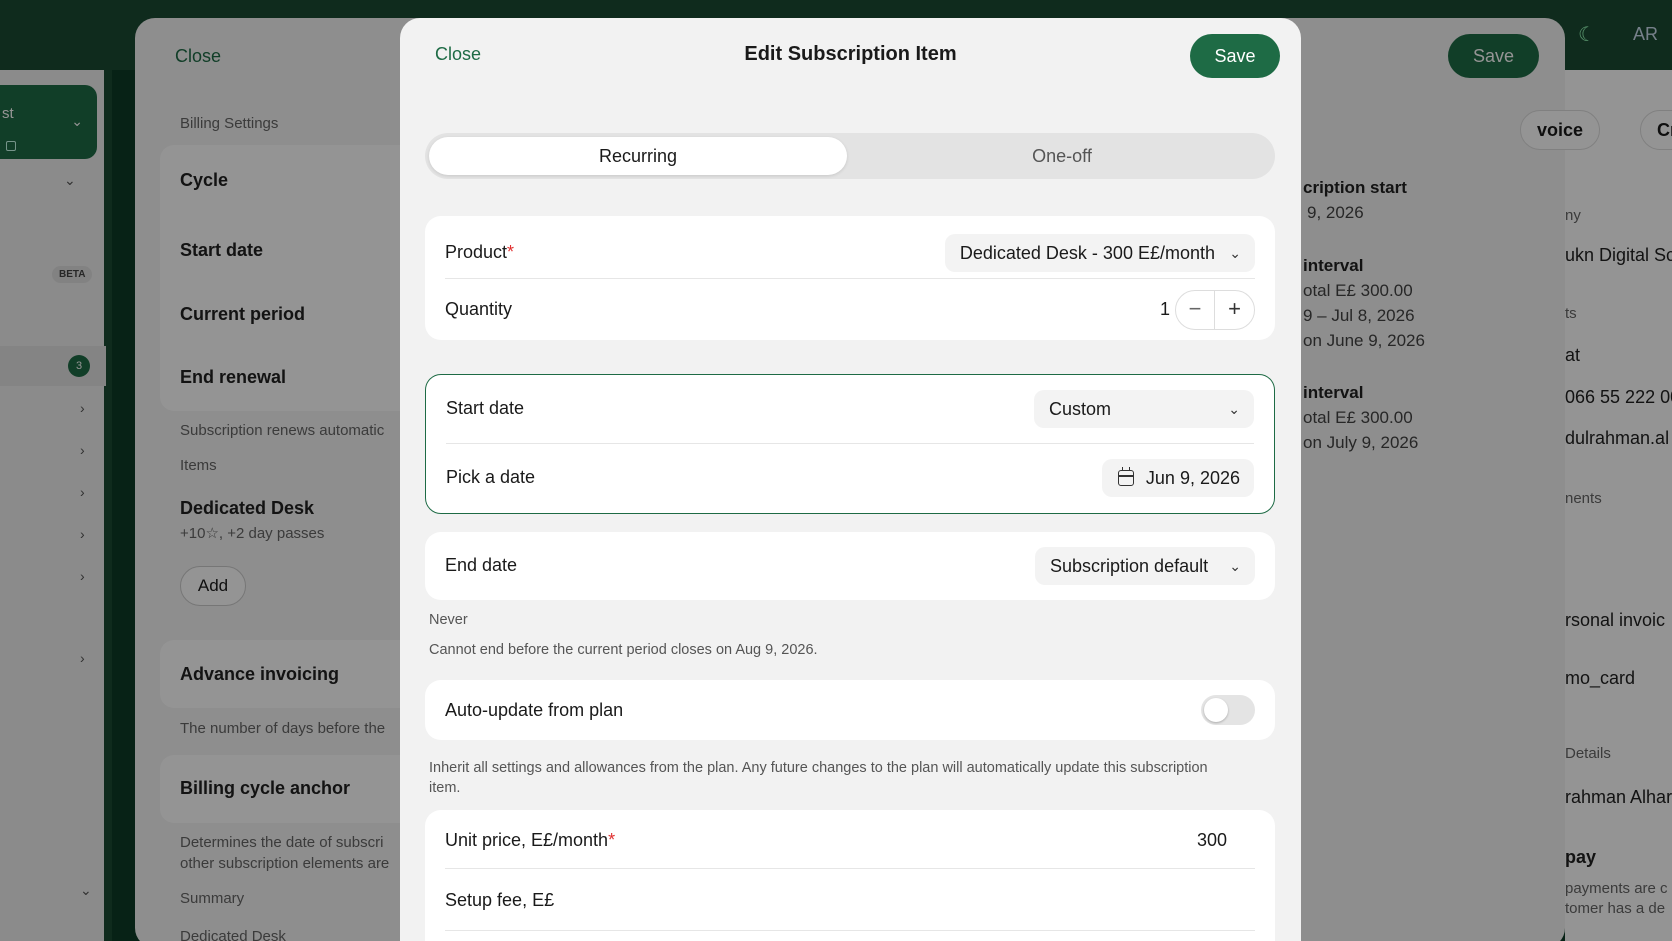 This screenshot has height=941, width=1672. What do you see at coordinates (850, 253) in the screenshot?
I see `product-row: Product* Dedicated Desk - 300 E£/month ⌄` at bounding box center [850, 253].